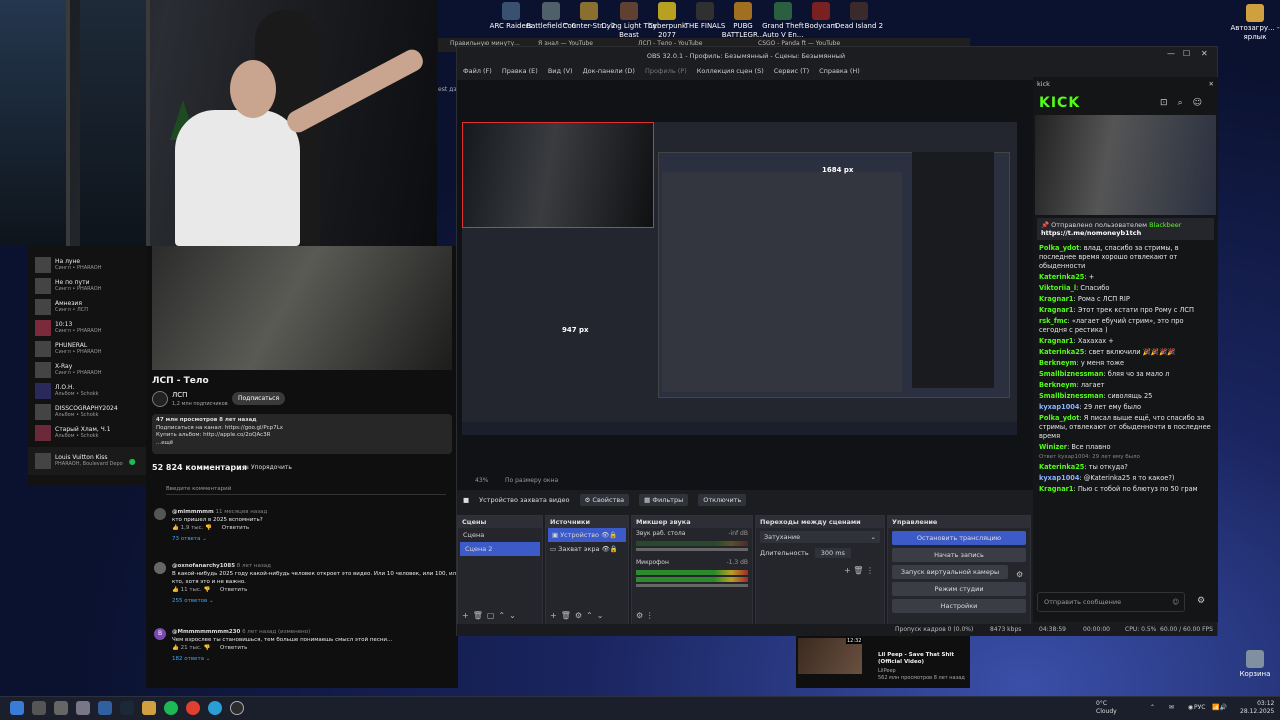 This screenshot has width=1280, height=720. I want to click on zoom-level: 43%, so click(481, 480).